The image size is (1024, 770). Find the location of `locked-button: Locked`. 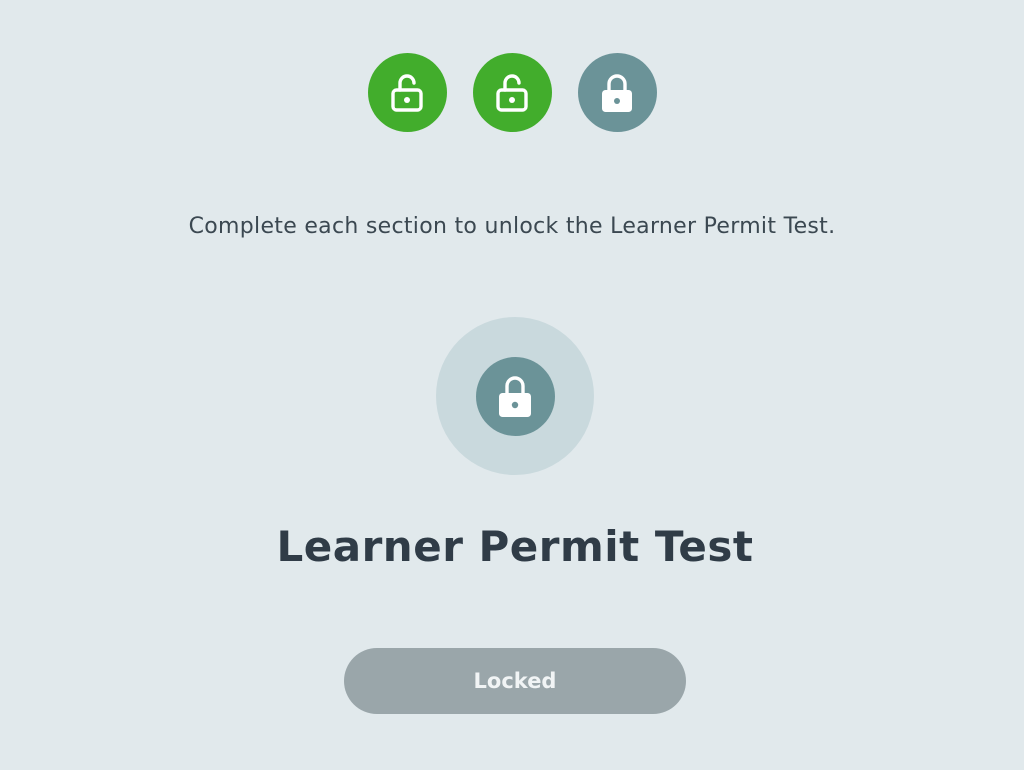

locked-button: Locked is located at coordinates (515, 681).